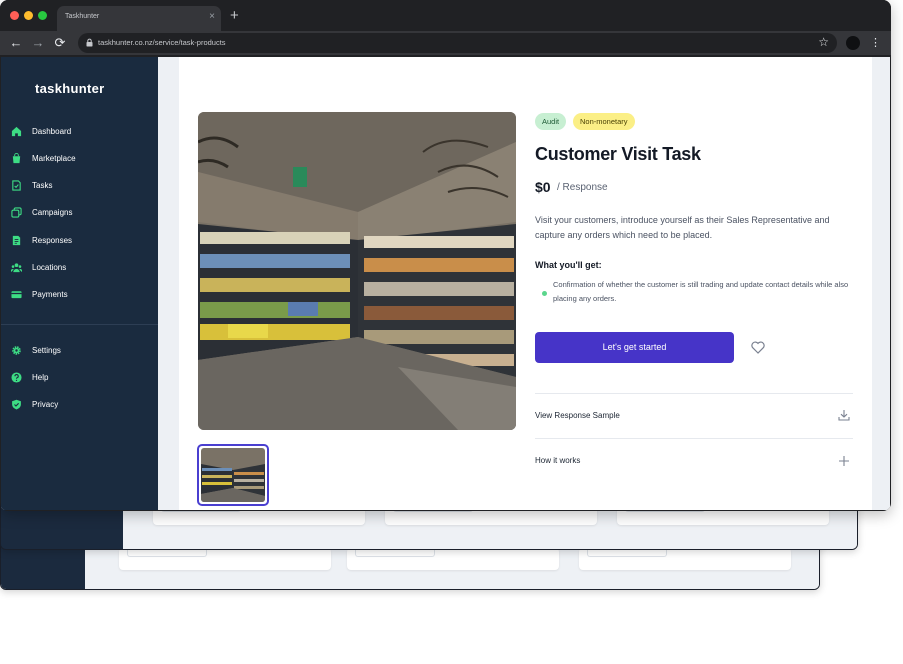 This screenshot has height=664, width=903. What do you see at coordinates (16, 131) in the screenshot?
I see `home-icon` at bounding box center [16, 131].